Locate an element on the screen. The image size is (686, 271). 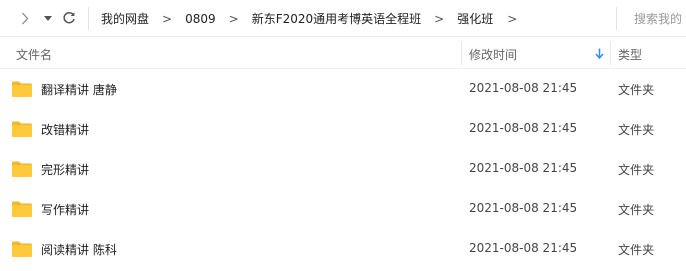
breadcrumb-item-0809: 0809 is located at coordinates (200, 19).